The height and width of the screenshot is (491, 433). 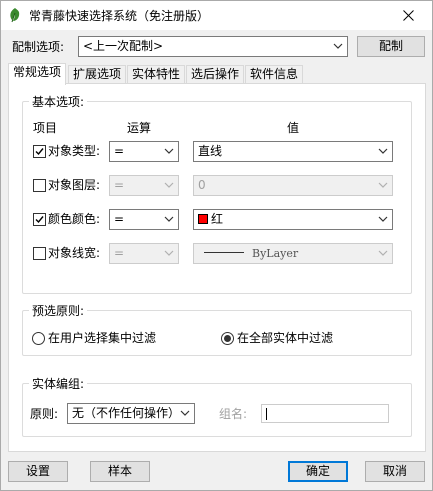 I want to click on header-operation: 运算, so click(x=139, y=128).